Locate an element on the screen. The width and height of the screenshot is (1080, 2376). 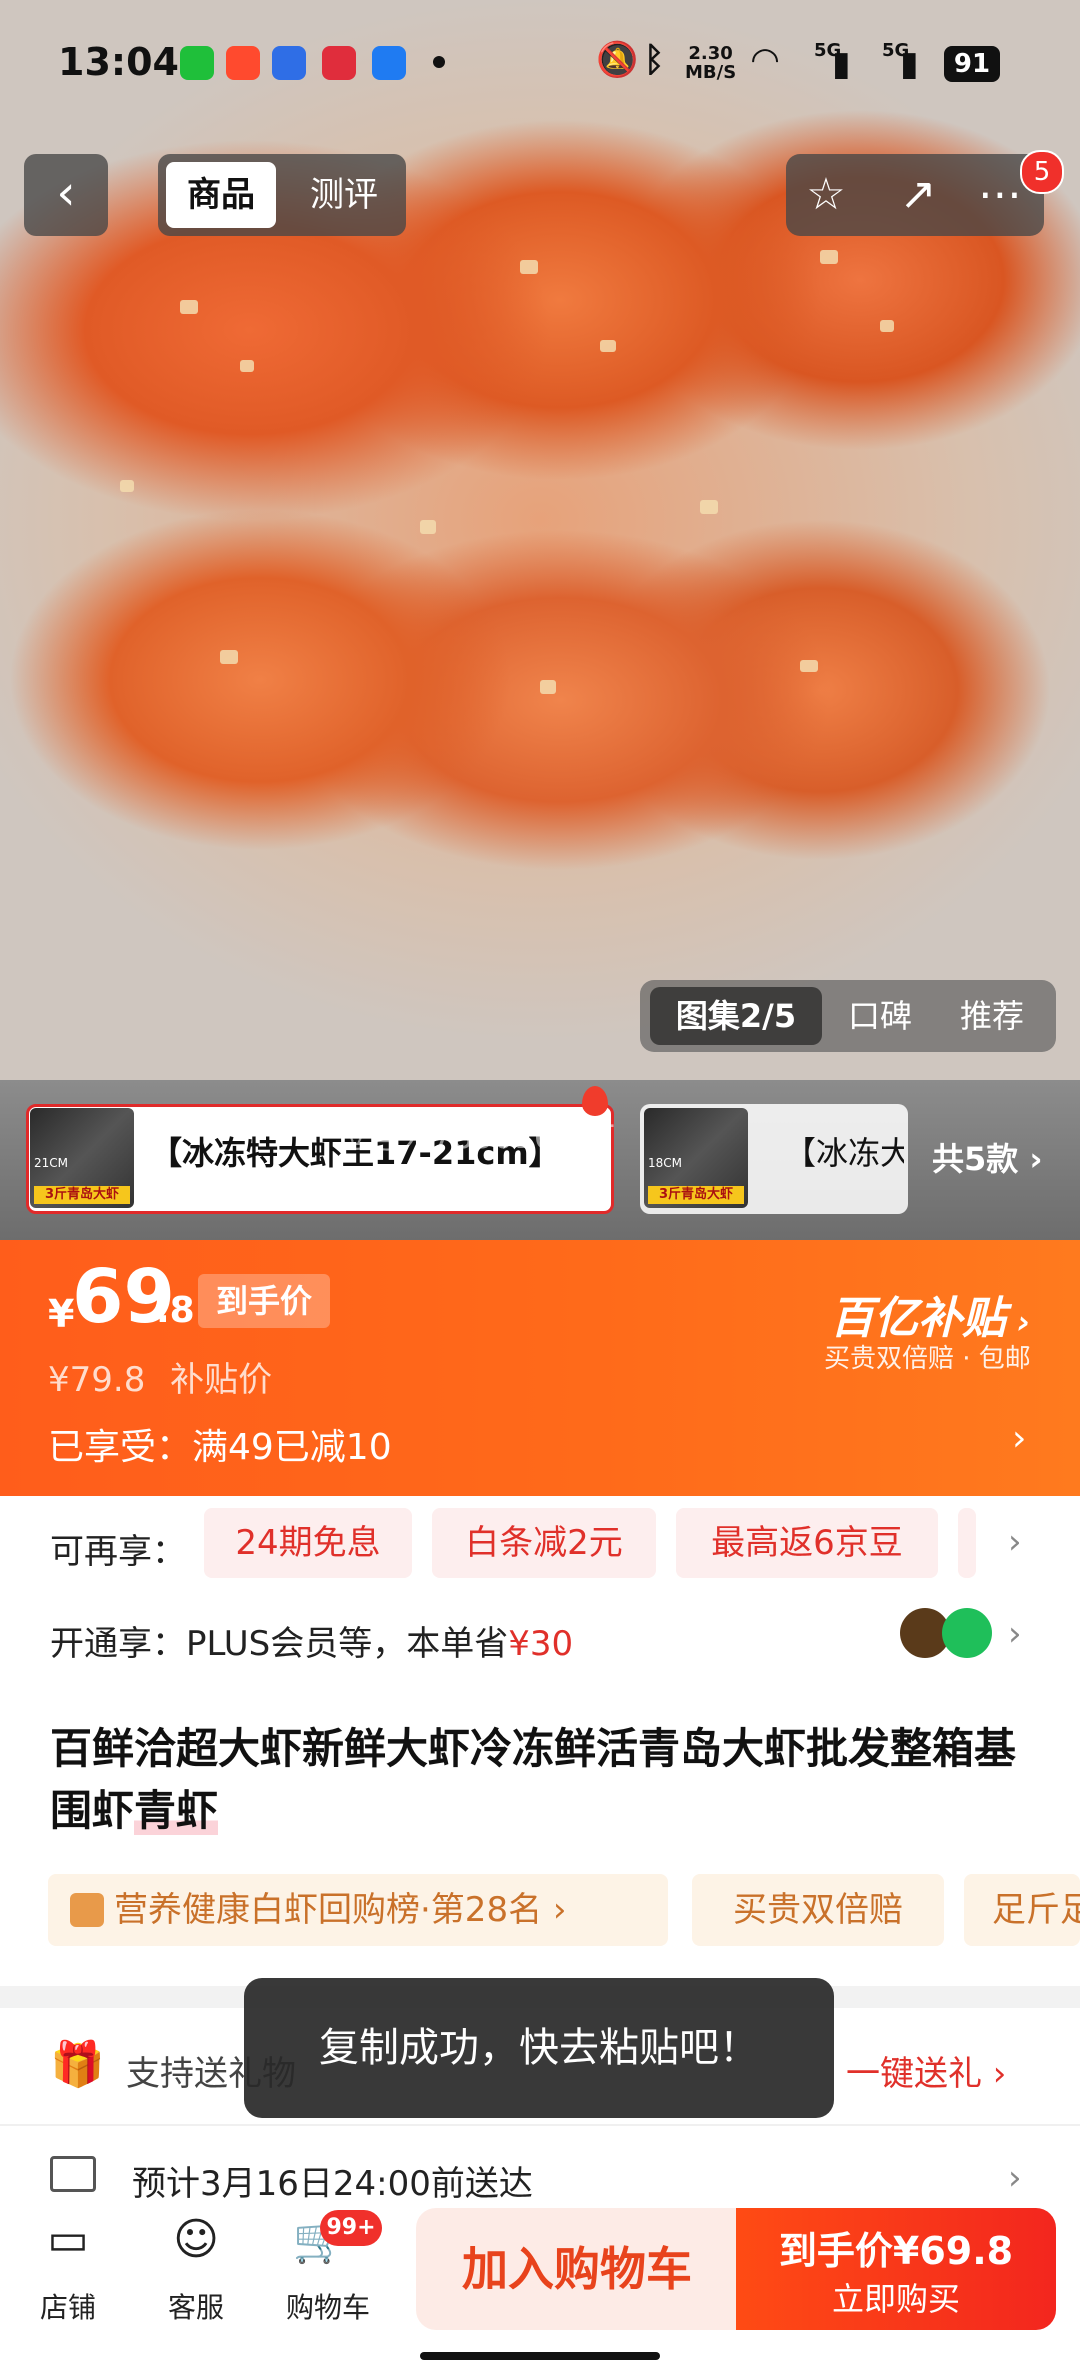
network-speed: 2.30 MB/S is located at coordinates (711, 63).